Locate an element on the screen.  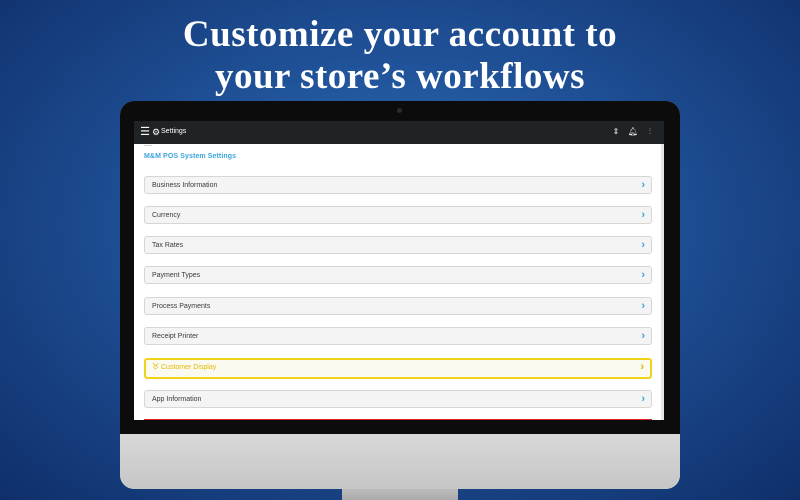
monitor-stand is located at coordinates (400, 494).